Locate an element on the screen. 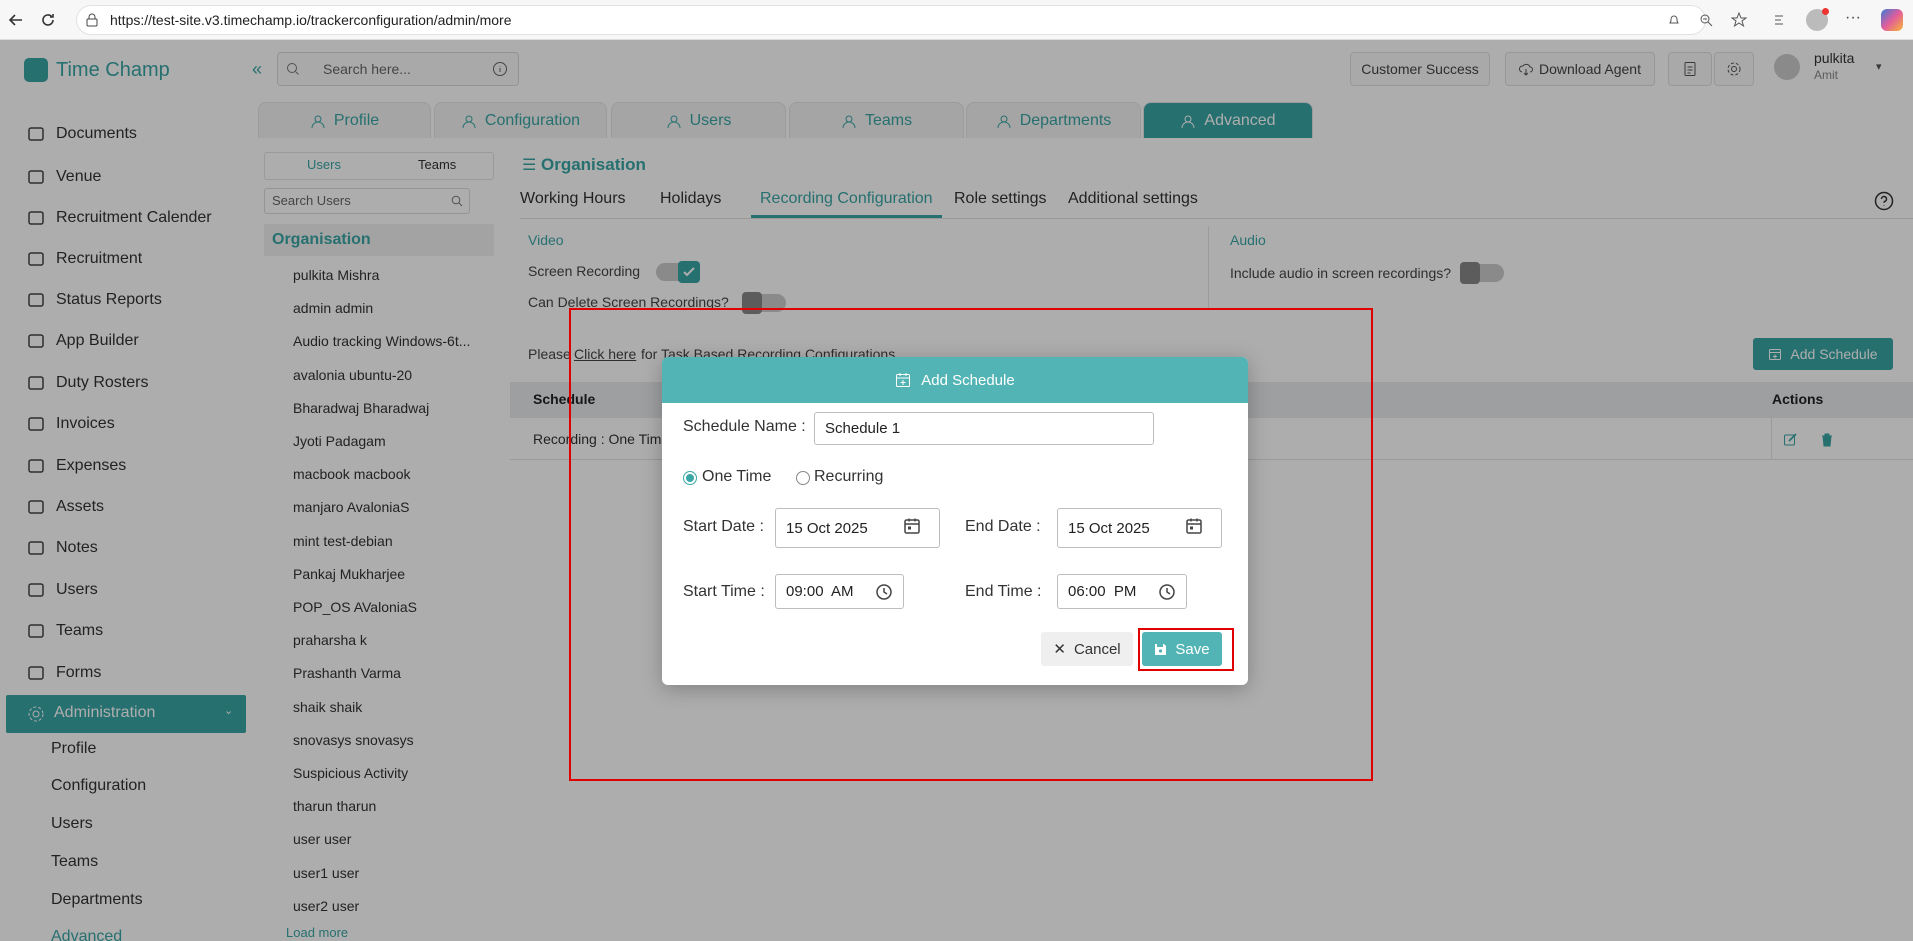  copilot-icon is located at coordinates (1892, 20).